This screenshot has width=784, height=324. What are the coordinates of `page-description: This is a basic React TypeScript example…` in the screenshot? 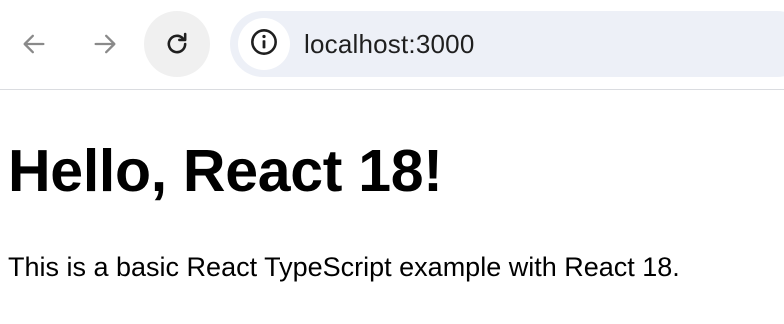 It's located at (344, 267).